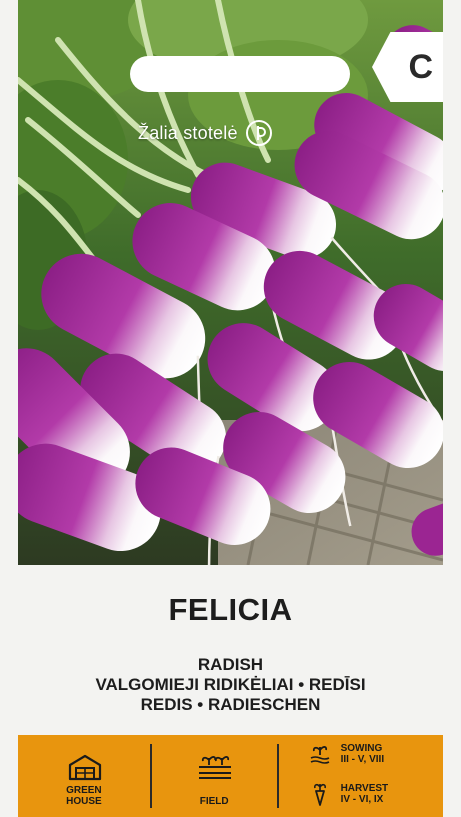 This screenshot has width=461, height=817. I want to click on crop-name-line: REDIS • RADIESCHEN, so click(230, 704).